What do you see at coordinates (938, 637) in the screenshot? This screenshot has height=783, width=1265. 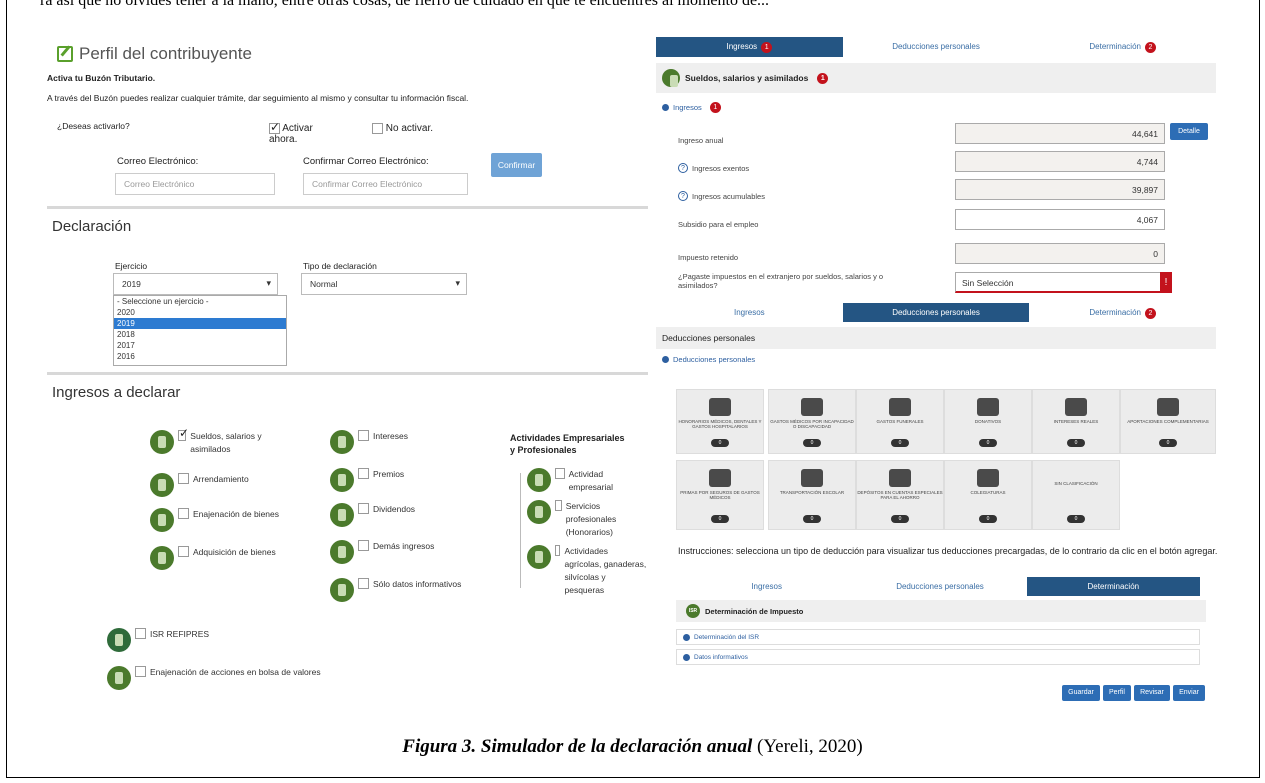 I see `det-isr-toggle: Determinación del ISR` at bounding box center [938, 637].